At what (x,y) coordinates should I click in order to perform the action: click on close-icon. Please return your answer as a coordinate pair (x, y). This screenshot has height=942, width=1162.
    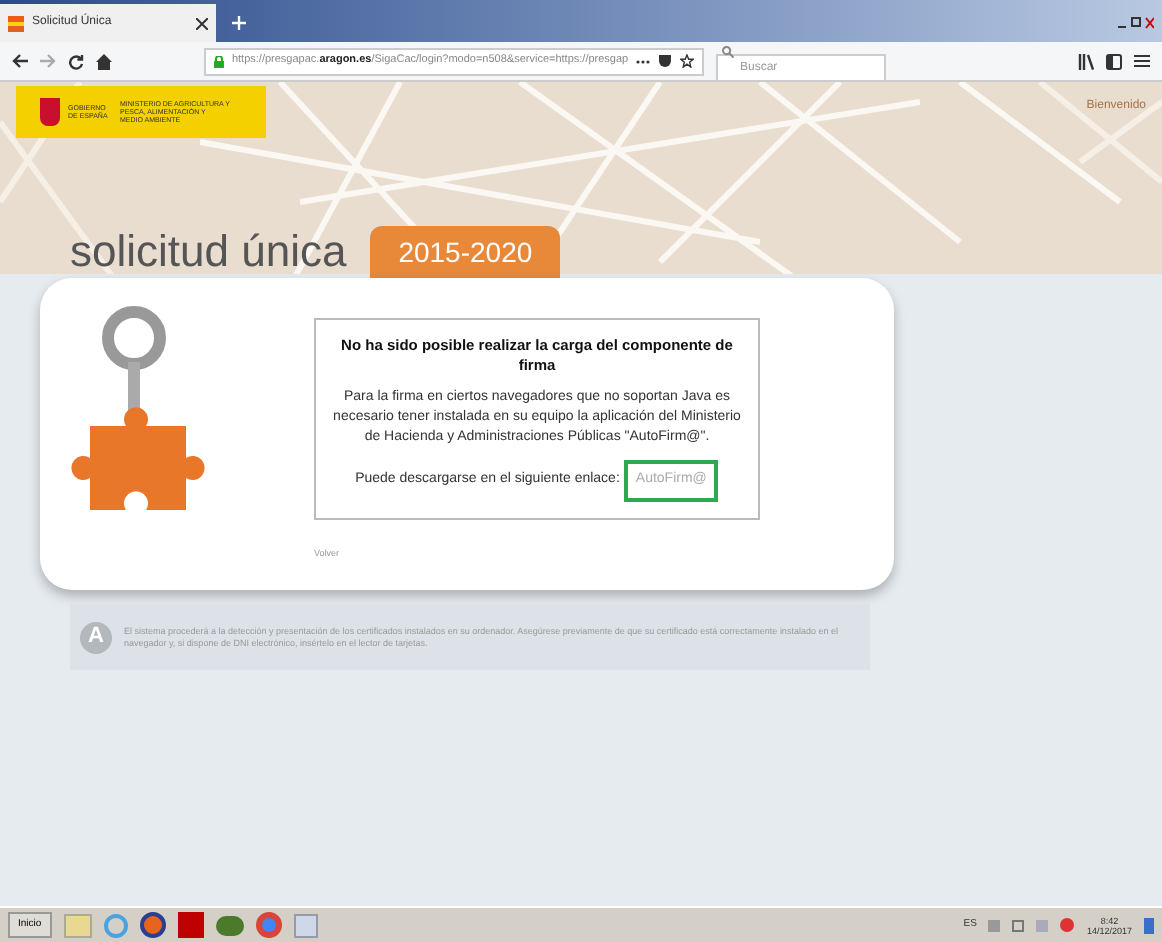
    Looking at the image, I should click on (202, 23).